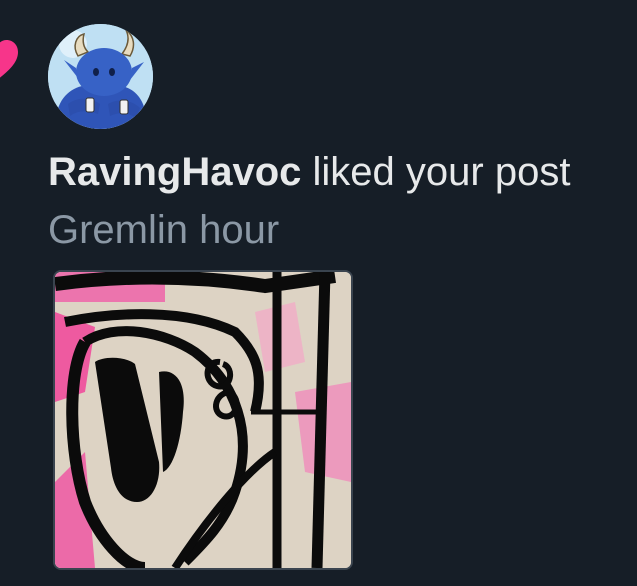  I want to click on action-text: liked your post, so click(436, 172).